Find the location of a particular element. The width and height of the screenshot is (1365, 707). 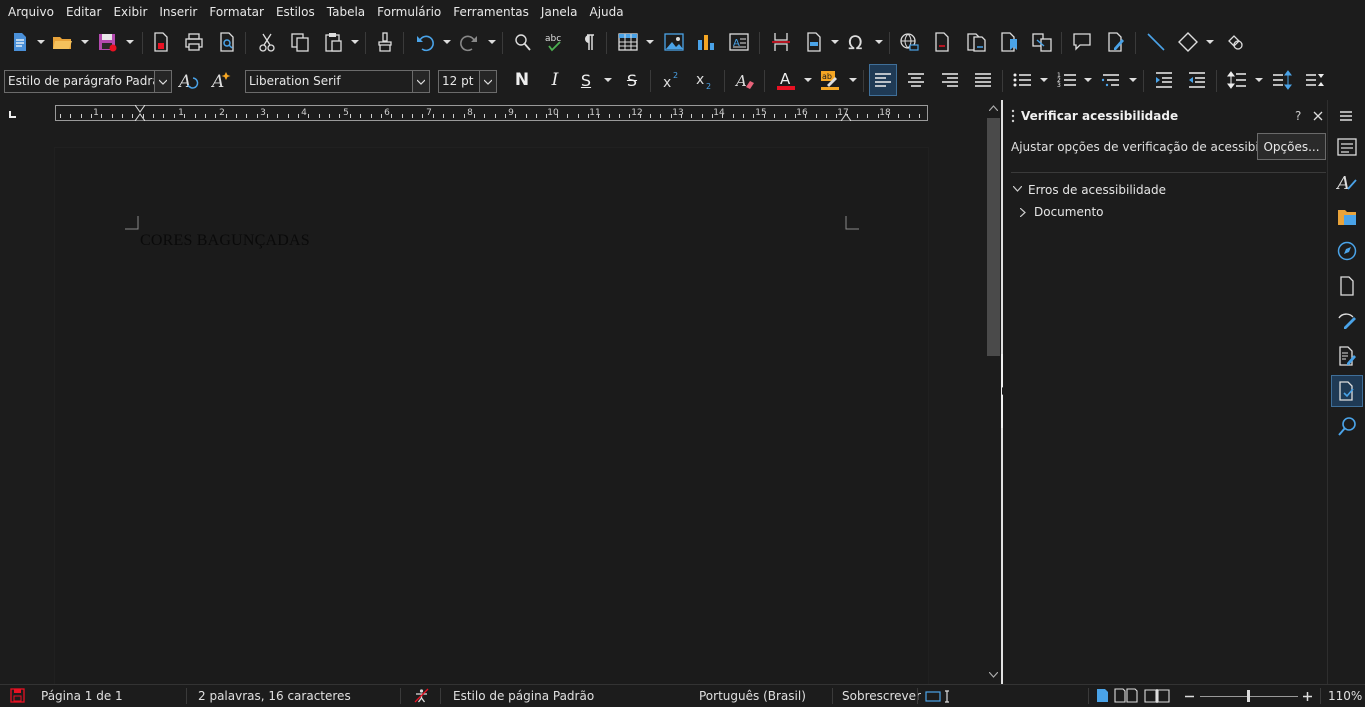

font-size-dropdown is located at coordinates (487, 81).